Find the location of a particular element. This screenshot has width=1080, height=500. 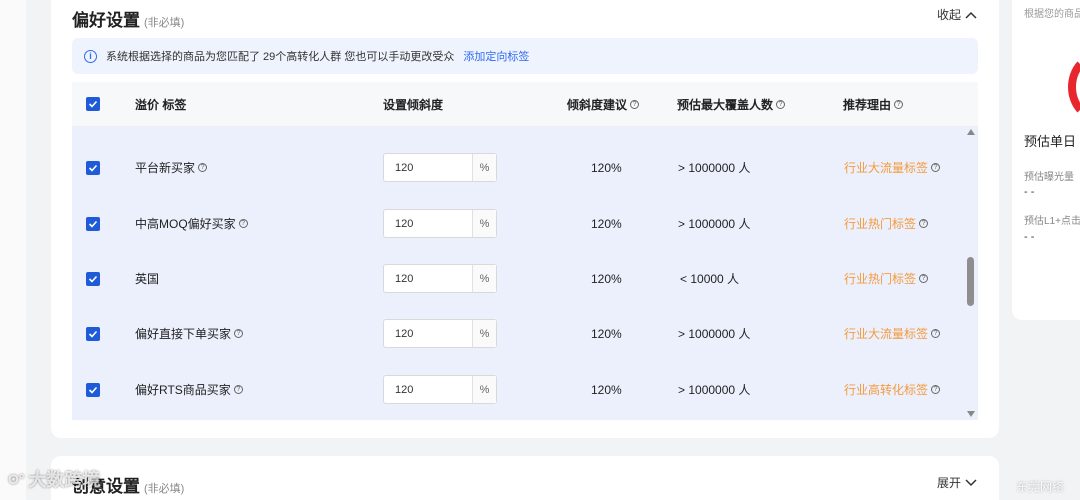

collapse-button: 收起 is located at coordinates (957, 14).